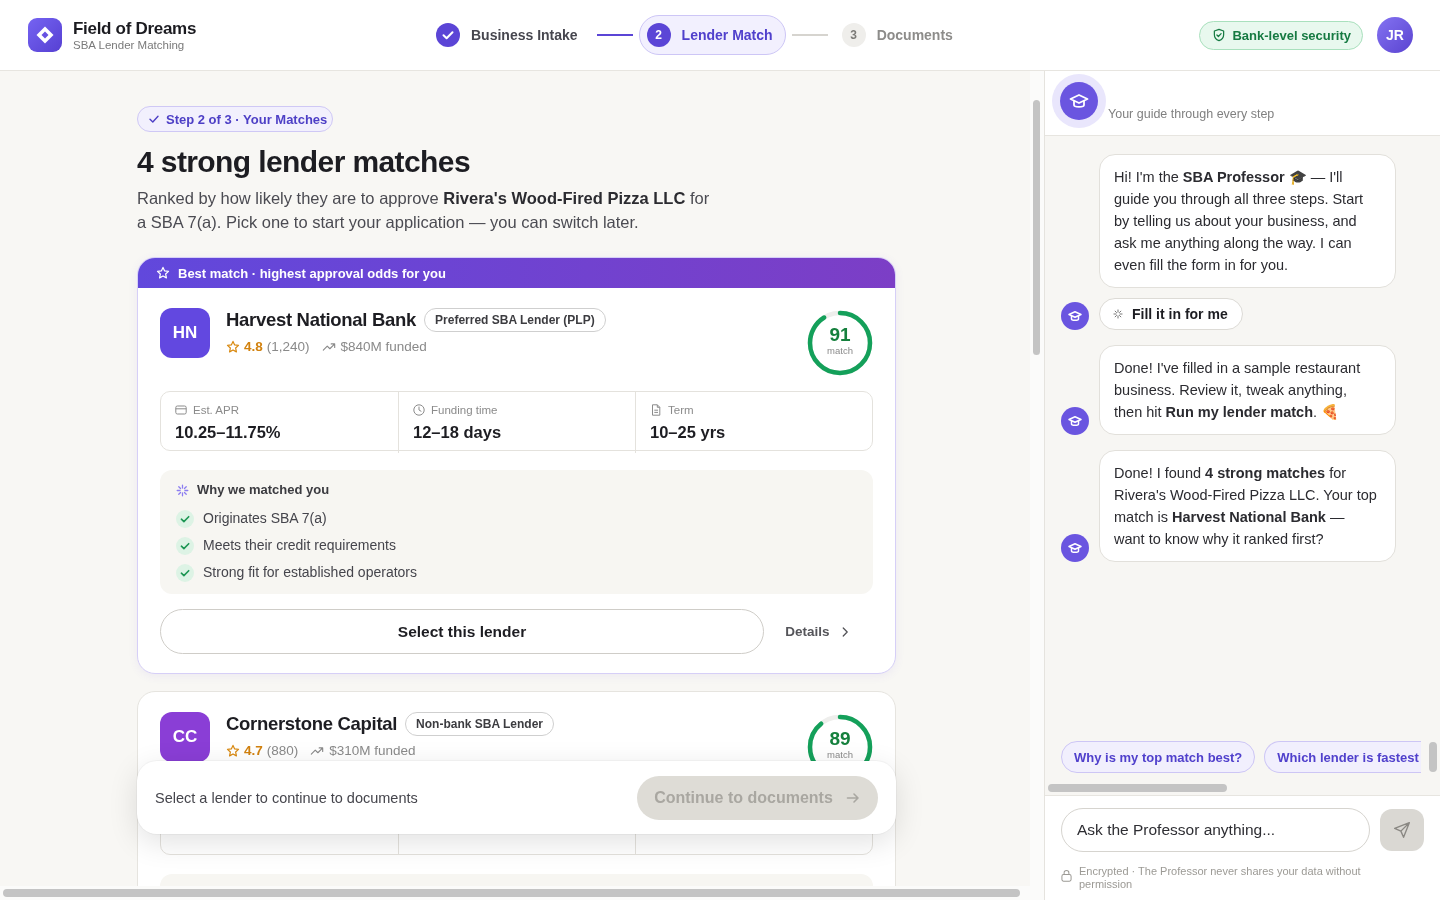 The width and height of the screenshot is (1440, 900). What do you see at coordinates (509, 35) in the screenshot?
I see `step-tab: Business Intake` at bounding box center [509, 35].